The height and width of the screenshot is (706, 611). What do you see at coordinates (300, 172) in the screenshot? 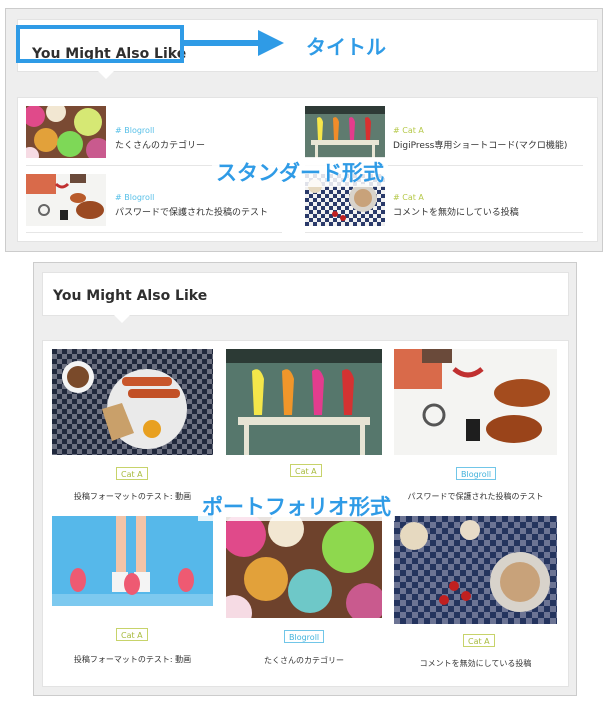
I see `annotation-standard-label: スタンダード形式` at bounding box center [300, 172].